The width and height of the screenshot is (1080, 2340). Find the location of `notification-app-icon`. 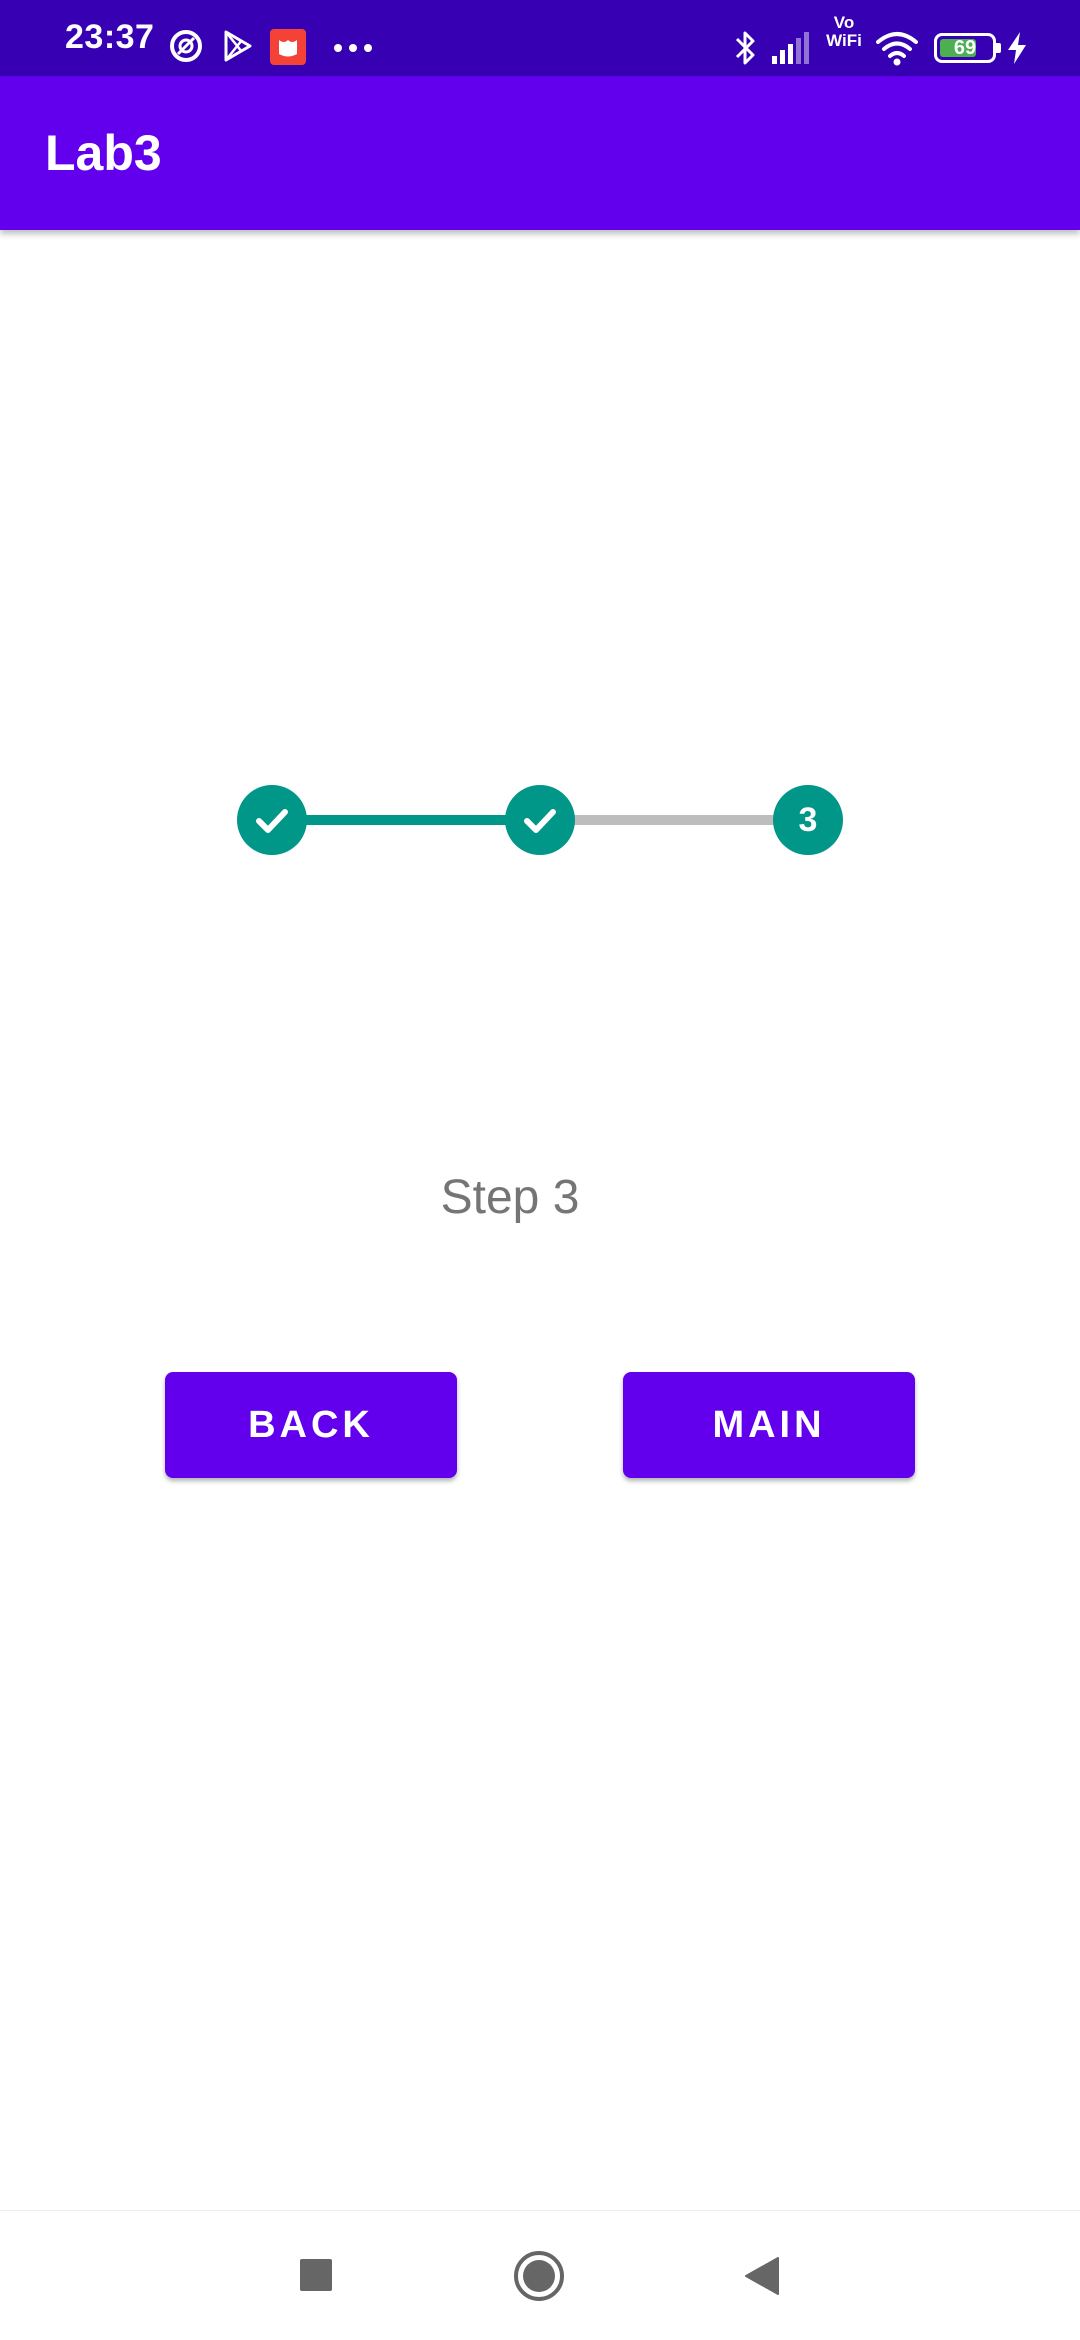

notification-app-icon is located at coordinates (288, 47).